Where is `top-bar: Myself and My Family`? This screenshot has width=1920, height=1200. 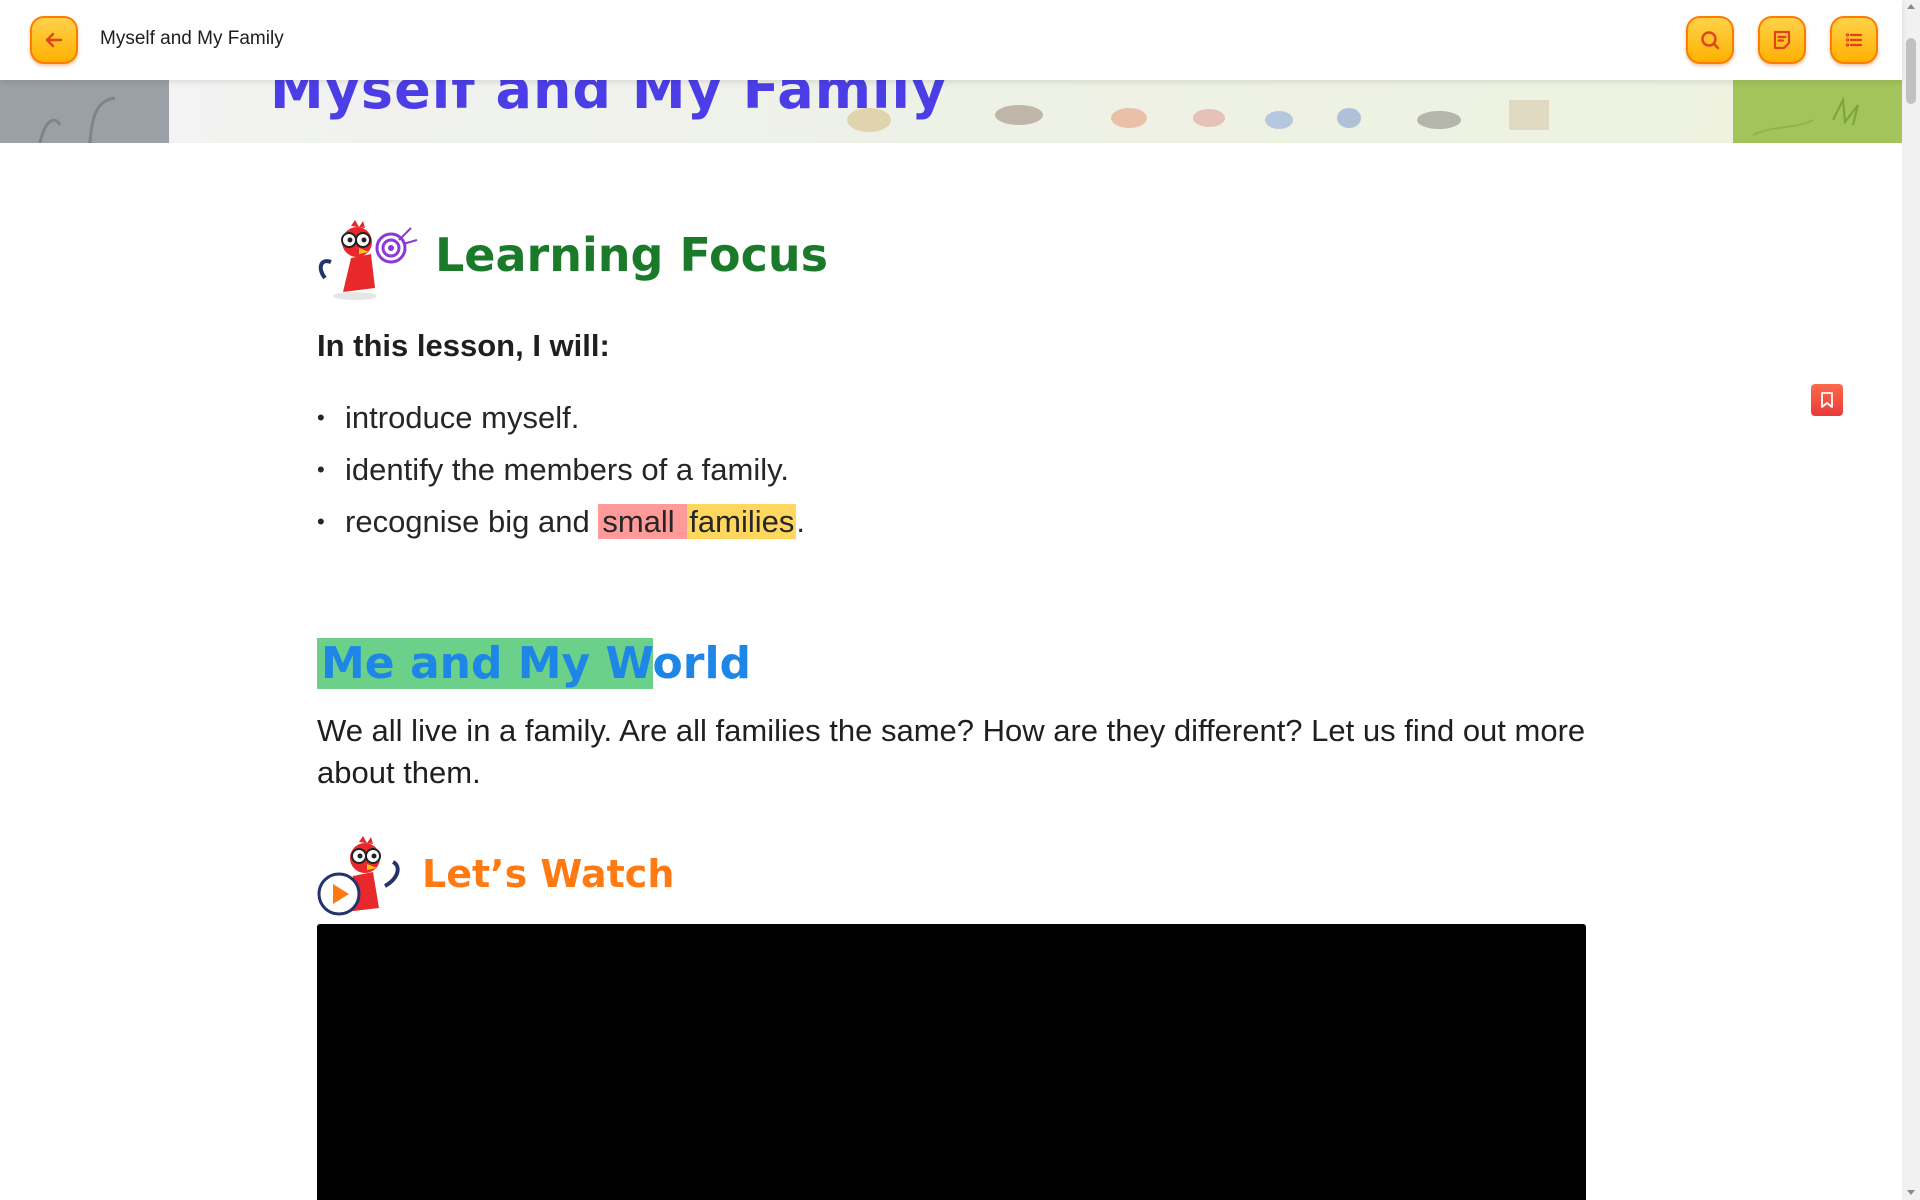 top-bar: Myself and My Family is located at coordinates (951, 40).